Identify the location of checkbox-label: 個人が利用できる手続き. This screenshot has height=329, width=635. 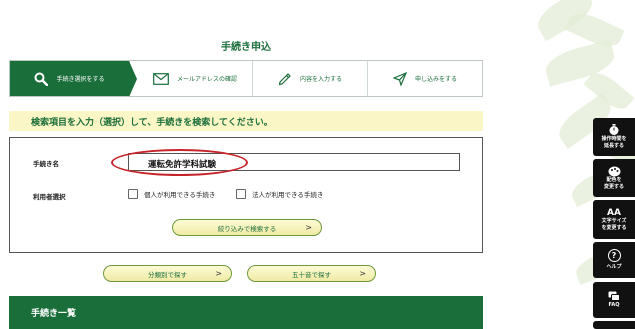
(180, 195).